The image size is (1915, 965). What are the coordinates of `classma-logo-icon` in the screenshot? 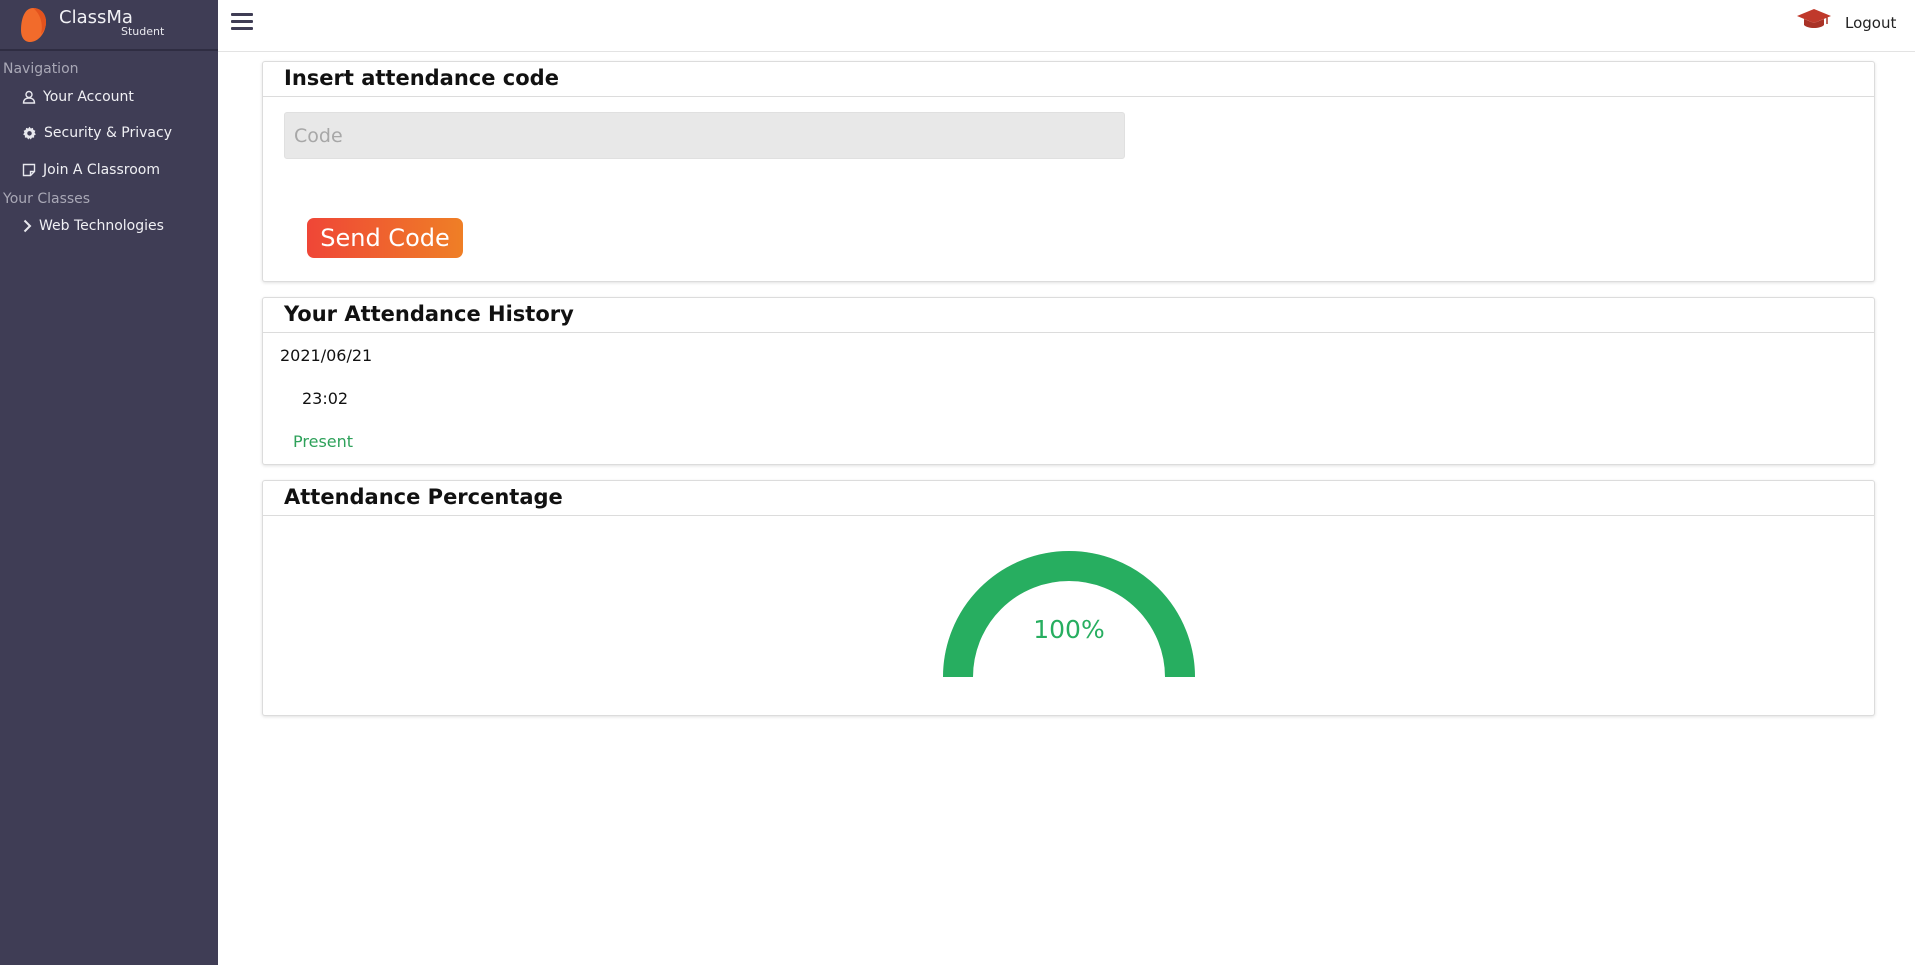 It's located at (33, 25).